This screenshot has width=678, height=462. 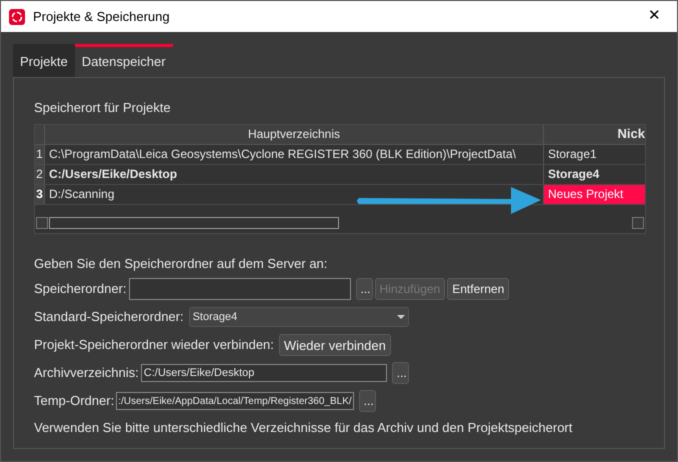 I want to click on default-folder-dropdown: Storage4, so click(x=298, y=317).